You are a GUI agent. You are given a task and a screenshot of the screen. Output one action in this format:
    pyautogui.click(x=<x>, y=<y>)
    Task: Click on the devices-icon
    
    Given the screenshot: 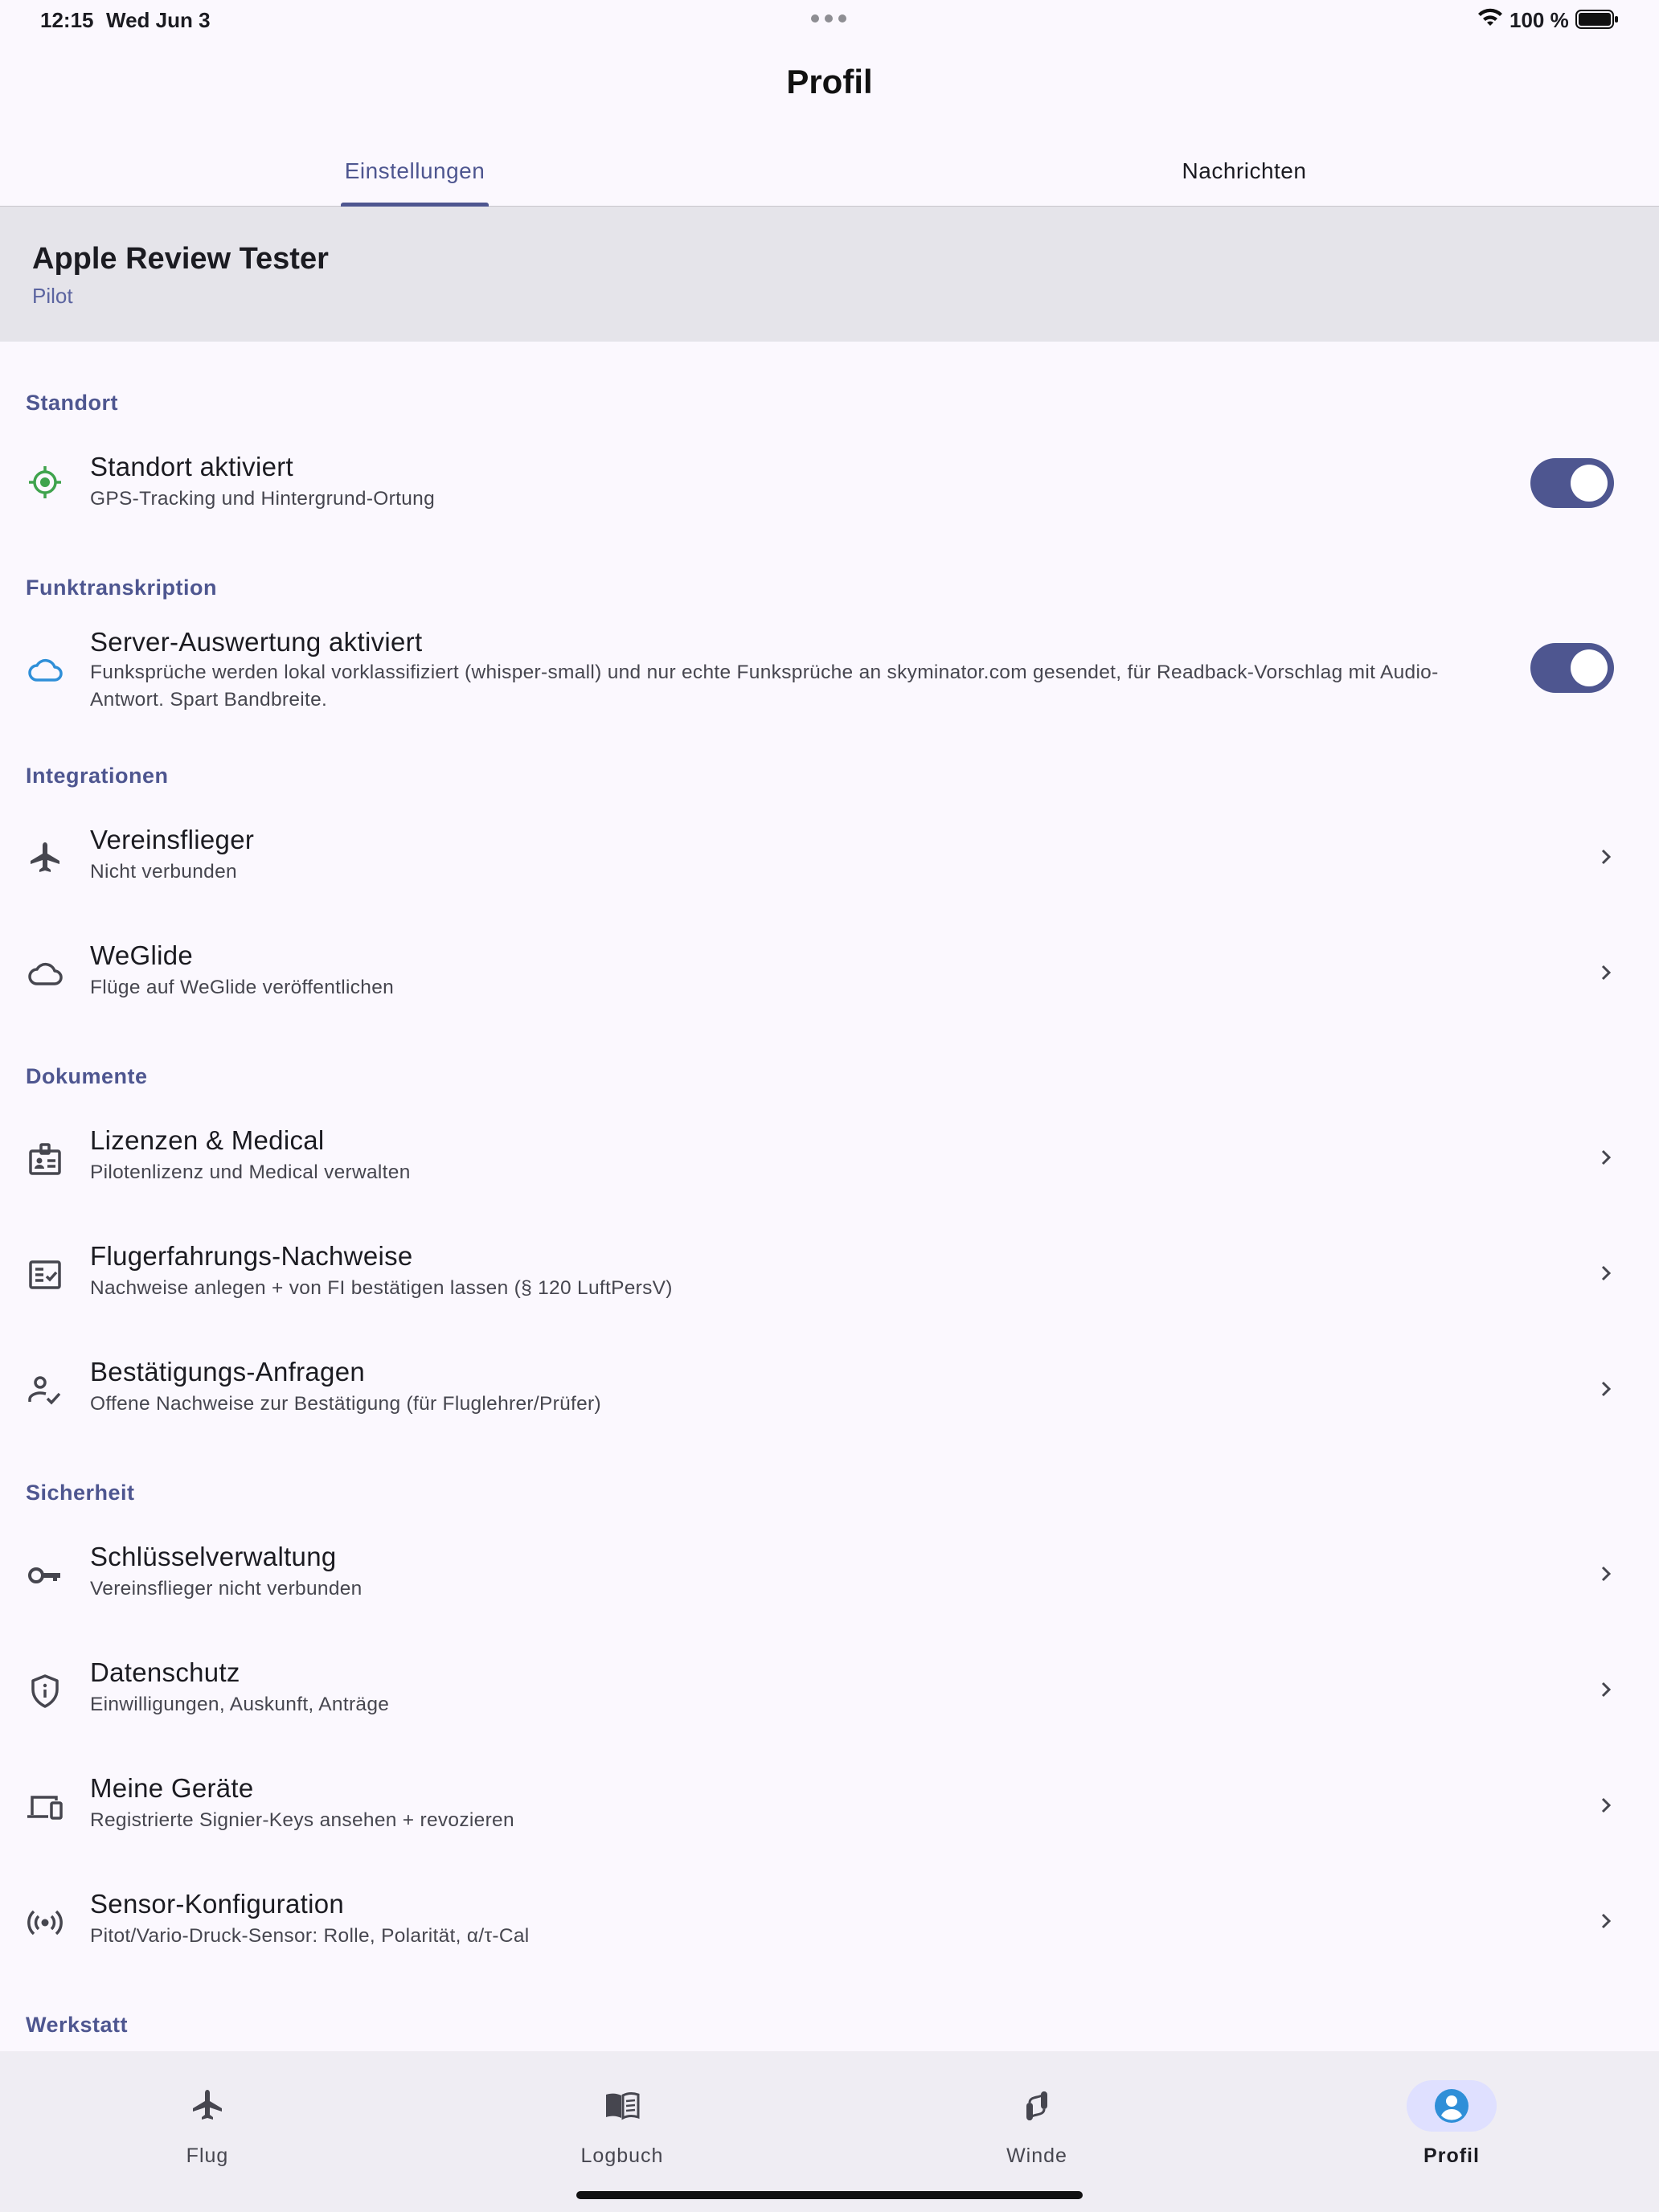 What is the action you would take?
    pyautogui.click(x=45, y=1807)
    